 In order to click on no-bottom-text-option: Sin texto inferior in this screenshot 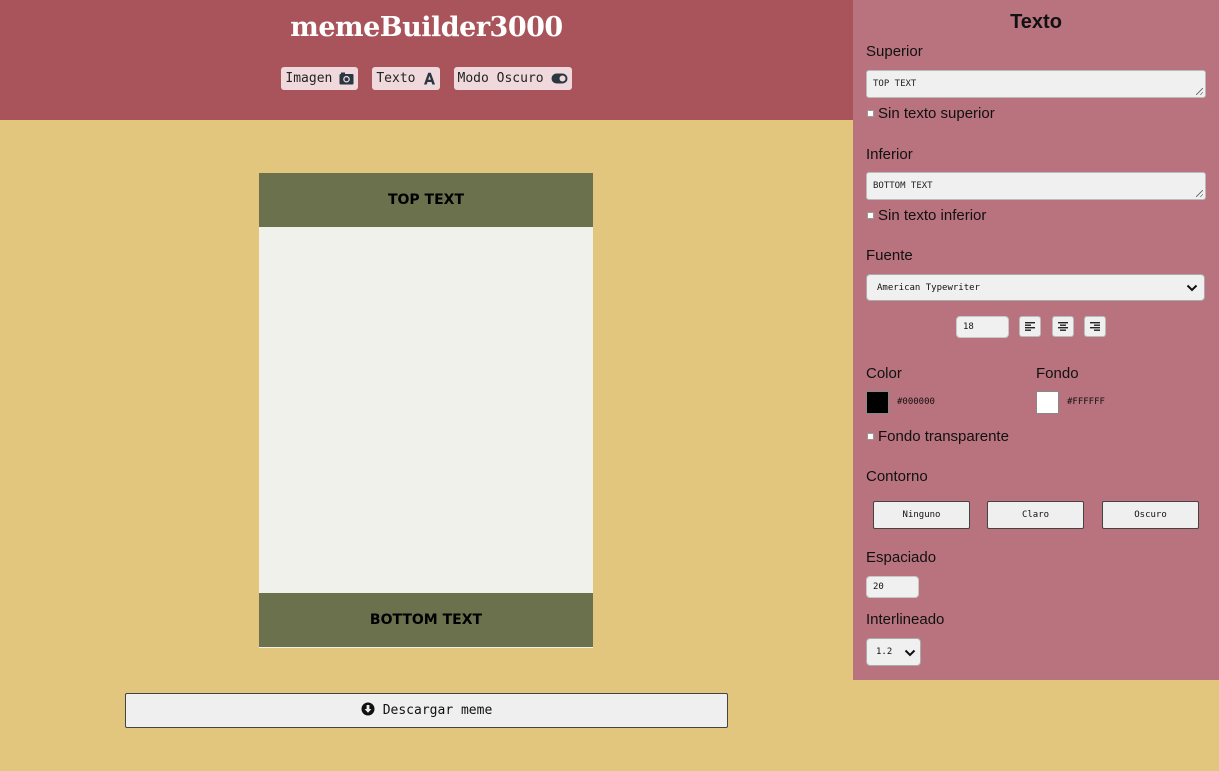, I will do `click(926, 215)`.